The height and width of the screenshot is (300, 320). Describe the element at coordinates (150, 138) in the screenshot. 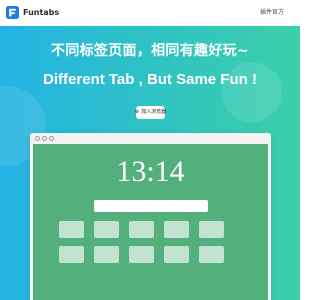

I see `browser-title-bar` at that location.